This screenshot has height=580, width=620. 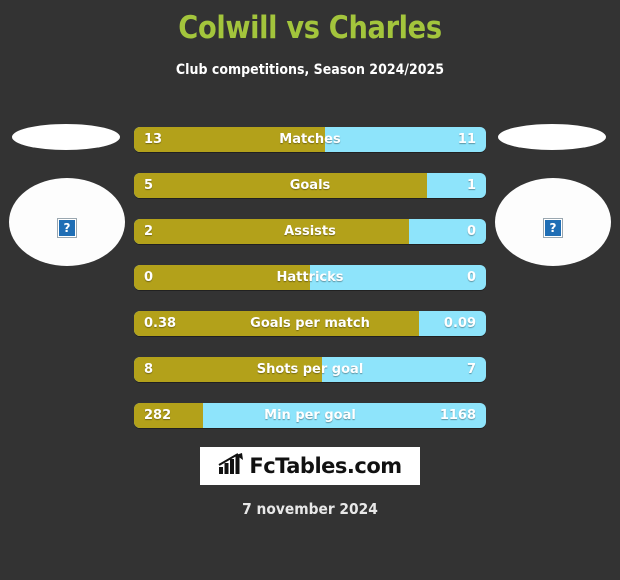 I want to click on stat-label: Shots per goal, so click(x=310, y=369).